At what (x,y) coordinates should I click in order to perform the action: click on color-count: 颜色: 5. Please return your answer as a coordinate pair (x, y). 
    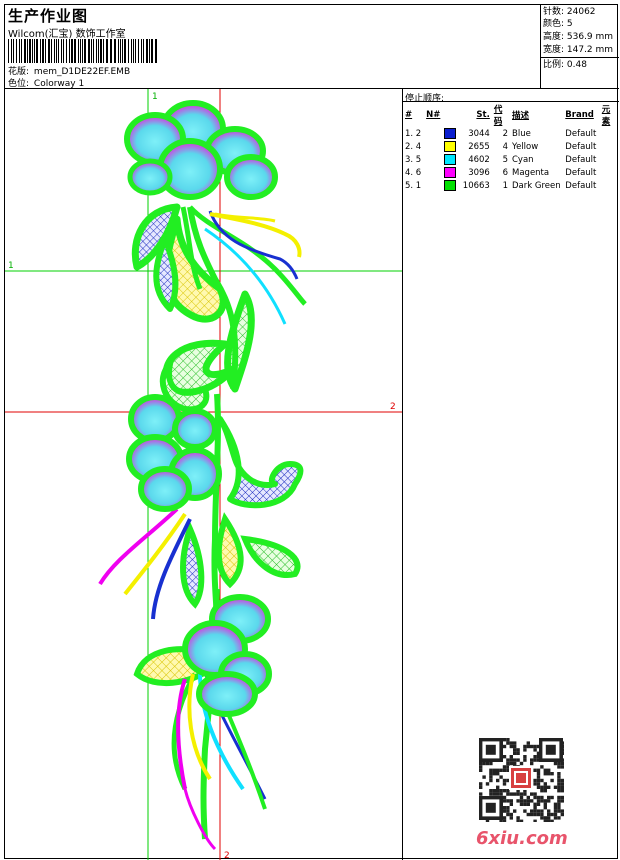
    Looking at the image, I should click on (558, 24).